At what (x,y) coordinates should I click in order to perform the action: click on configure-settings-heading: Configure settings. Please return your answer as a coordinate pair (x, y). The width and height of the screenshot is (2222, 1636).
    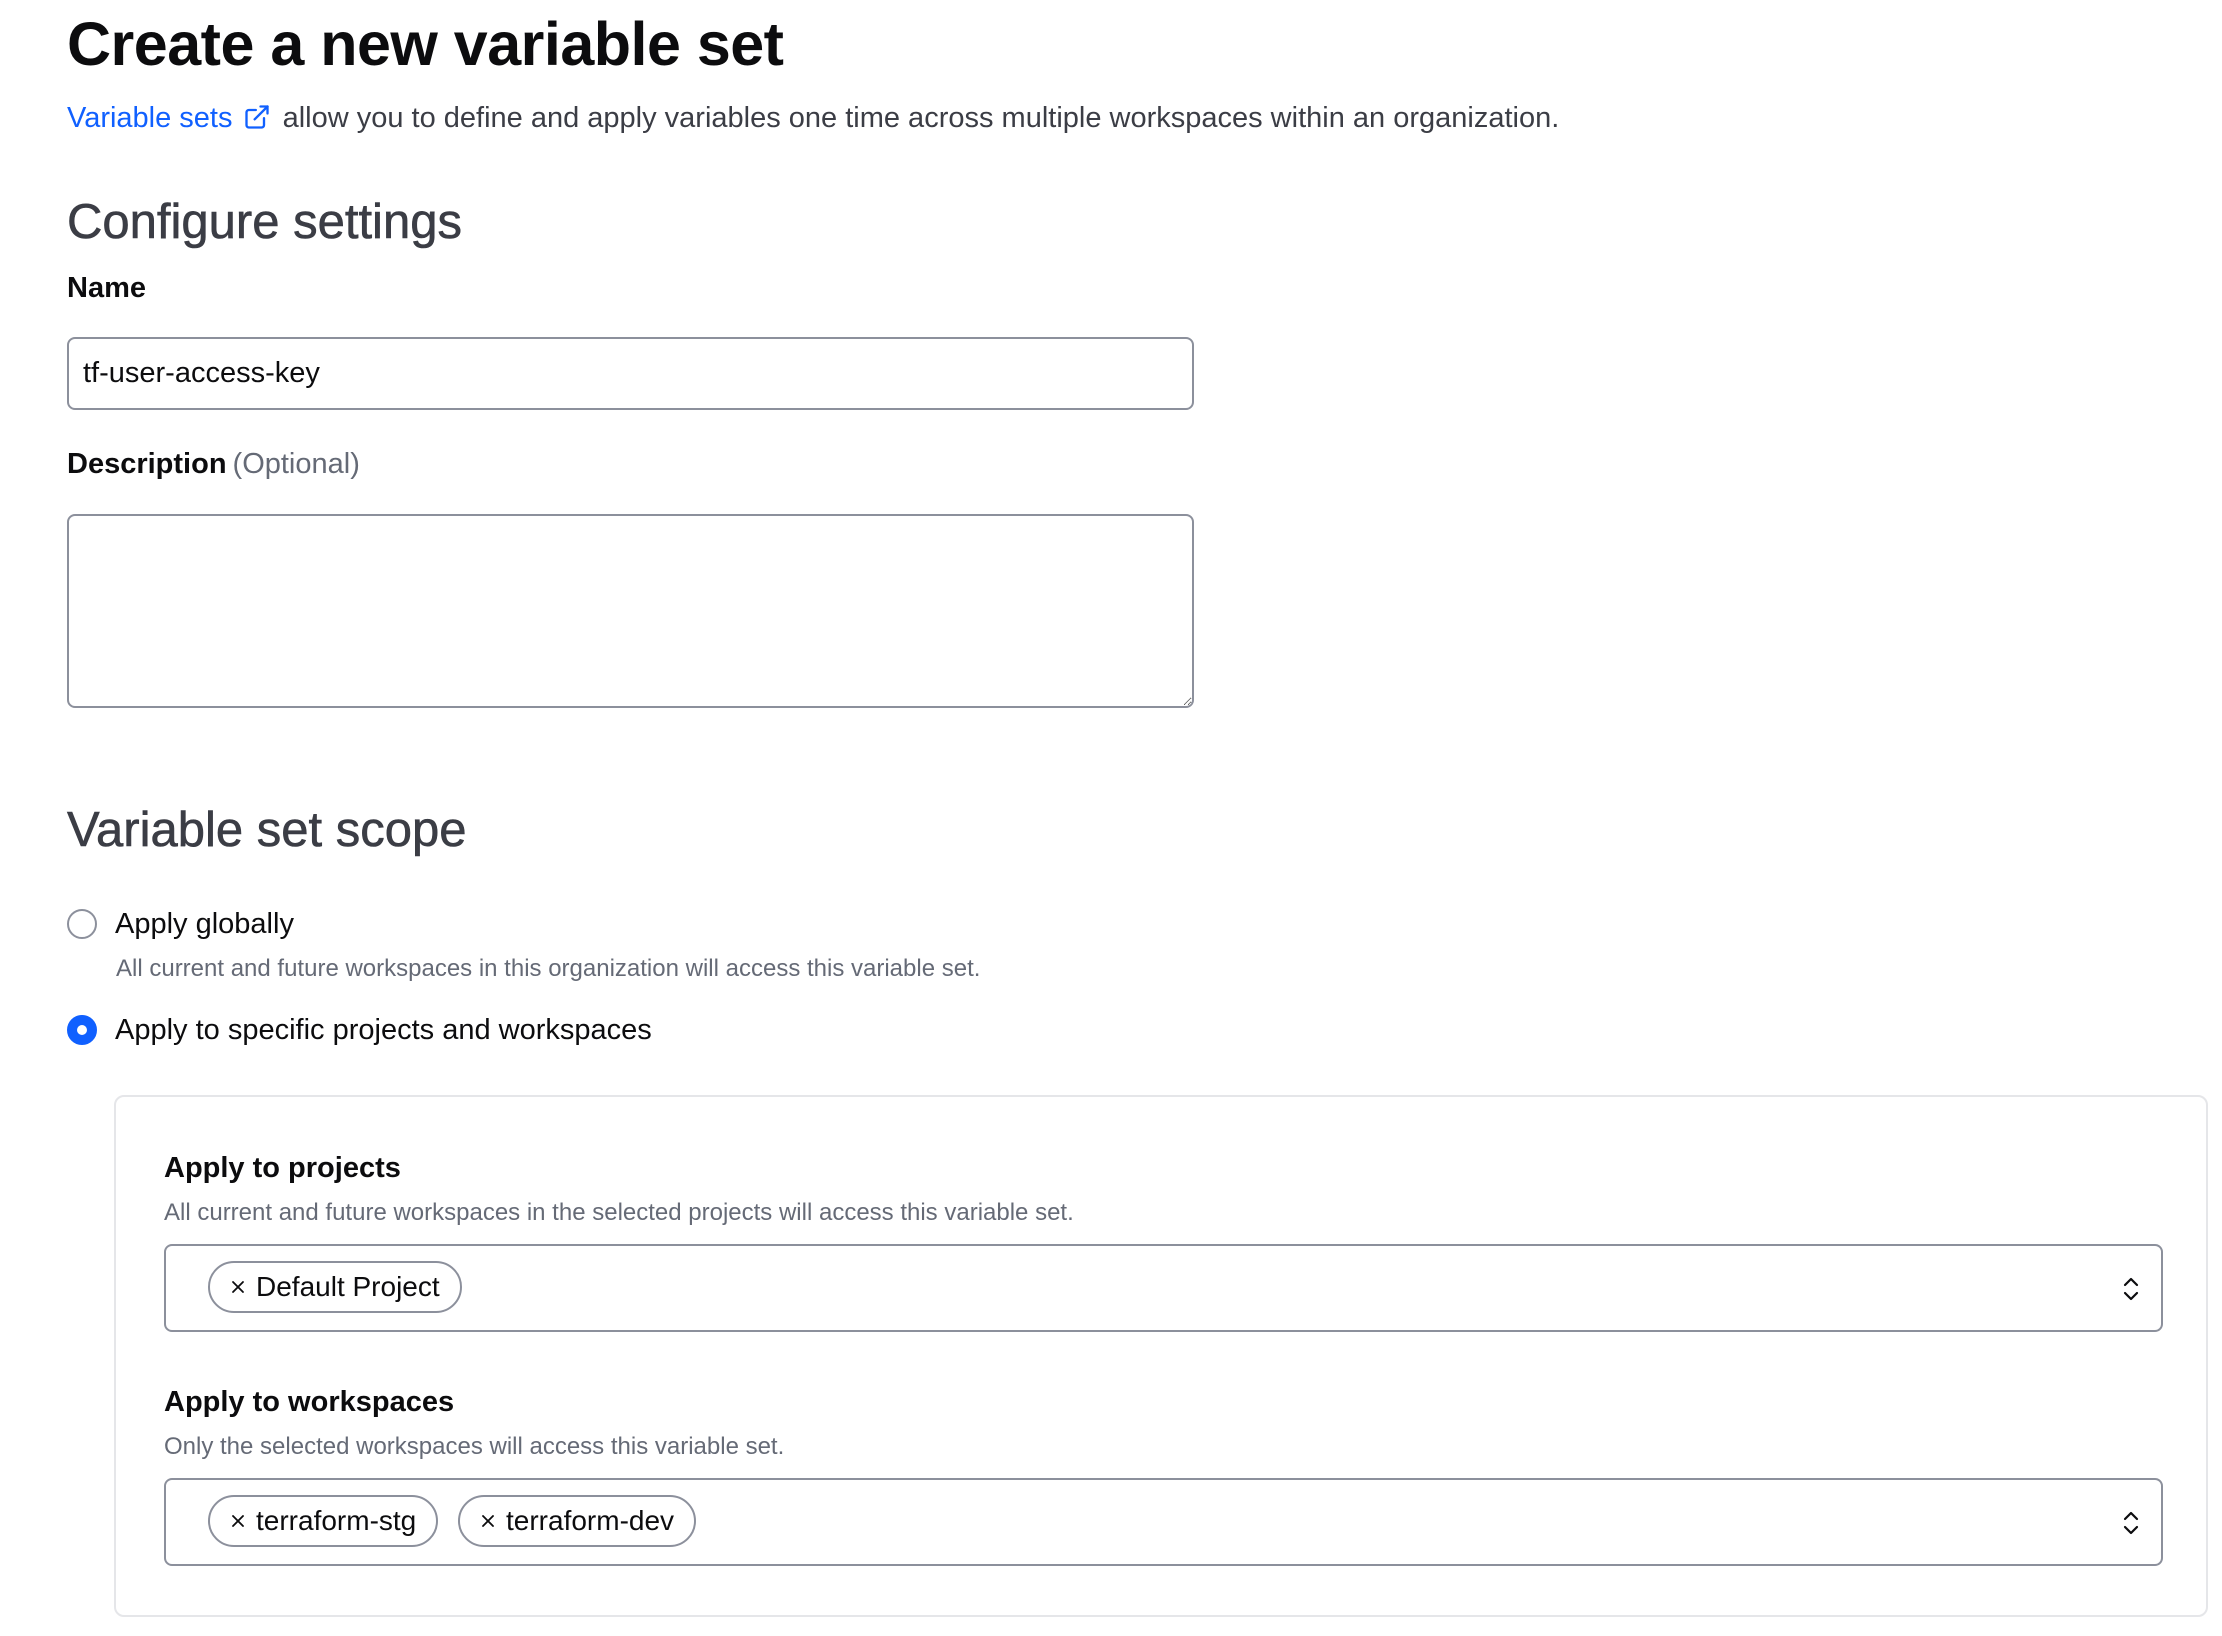
    Looking at the image, I should click on (265, 222).